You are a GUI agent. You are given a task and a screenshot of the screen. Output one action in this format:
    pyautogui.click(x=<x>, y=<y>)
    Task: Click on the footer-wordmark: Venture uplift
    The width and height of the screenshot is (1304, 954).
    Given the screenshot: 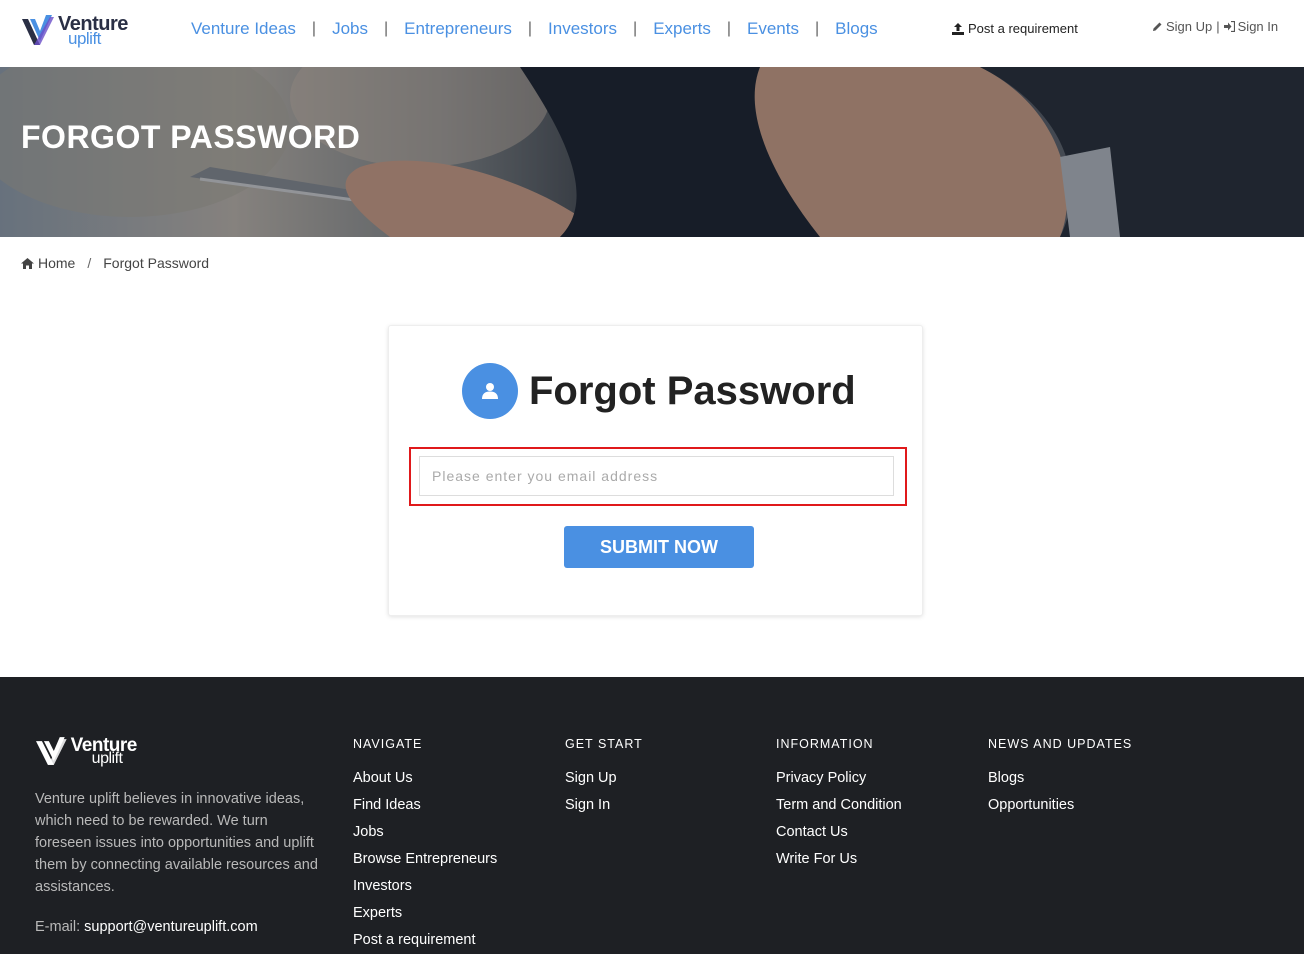 What is the action you would take?
    pyautogui.click(x=105, y=751)
    